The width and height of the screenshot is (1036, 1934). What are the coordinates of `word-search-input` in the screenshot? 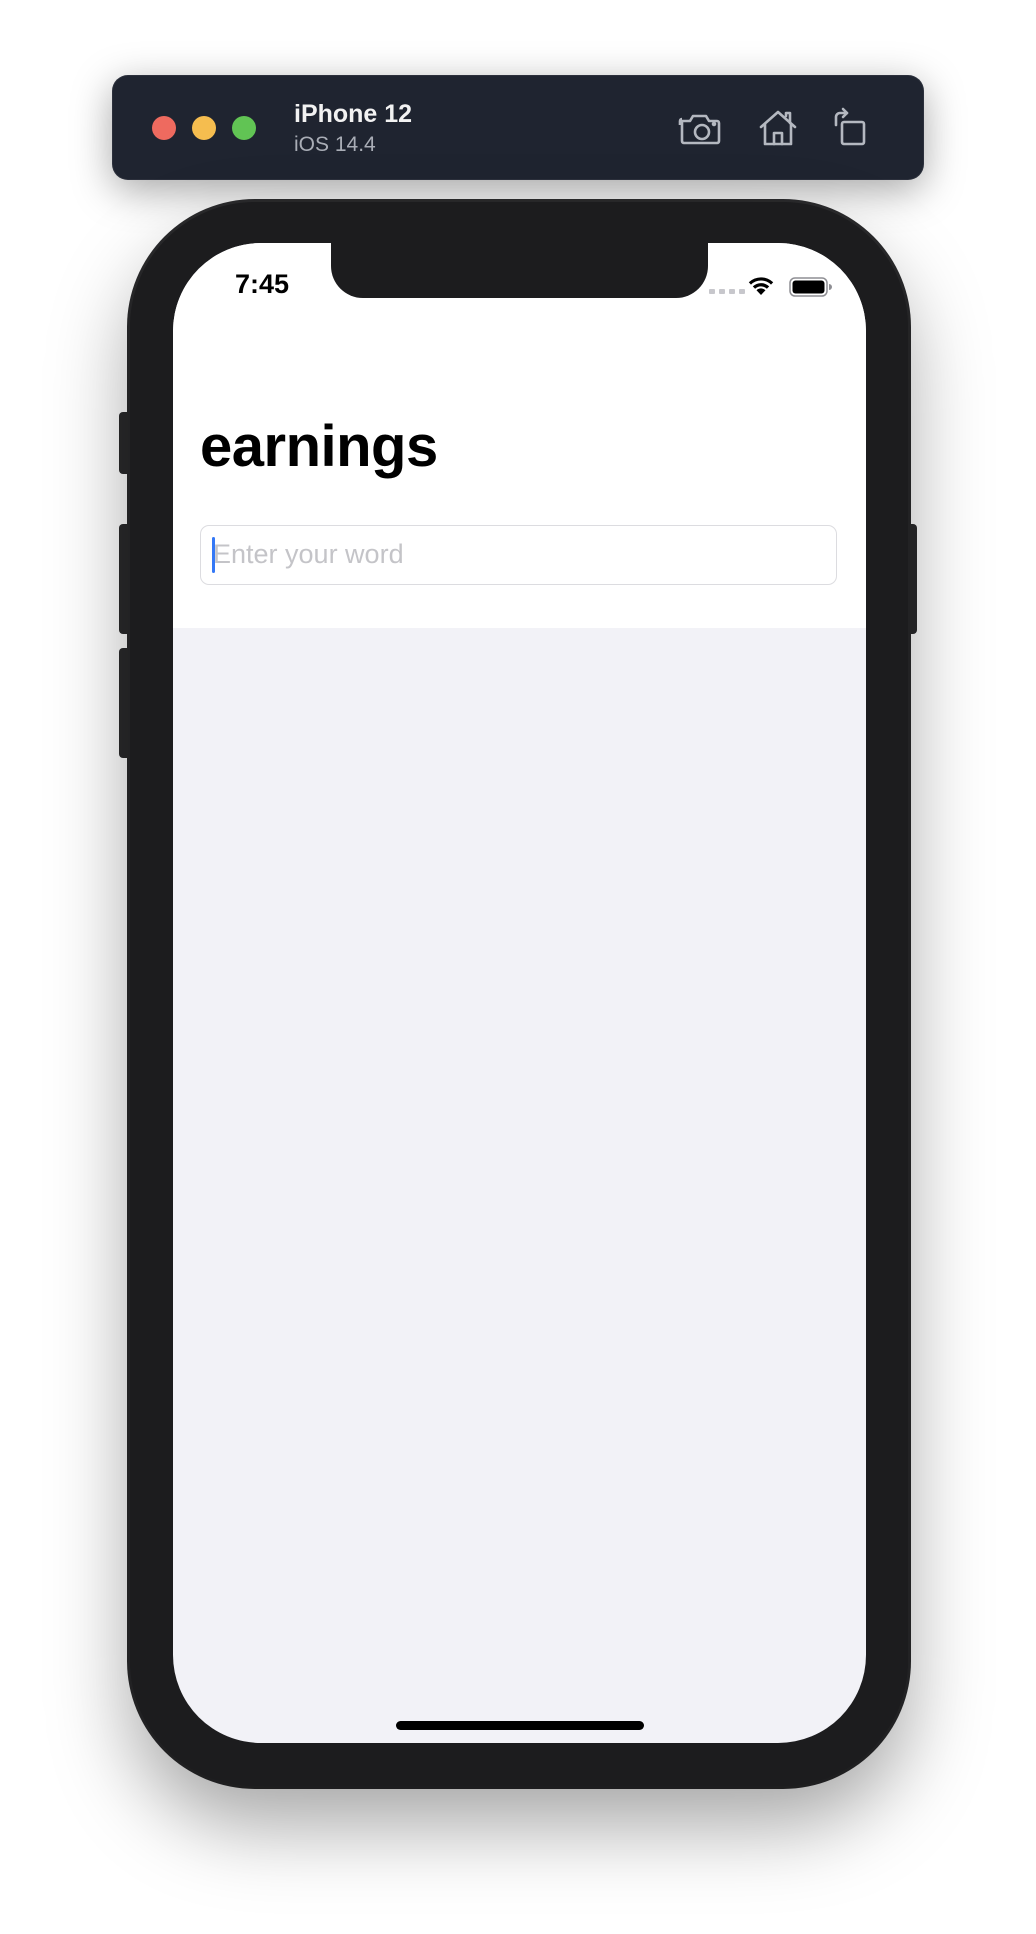 It's located at (518, 554).